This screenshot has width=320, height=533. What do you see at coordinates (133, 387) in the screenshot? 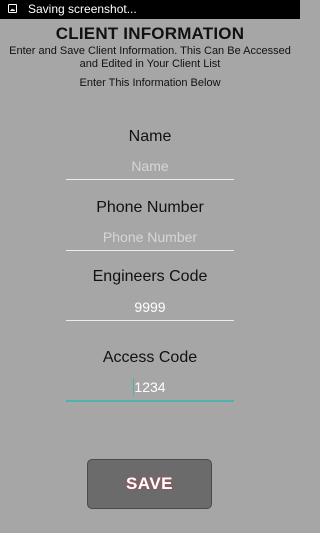
I see `text-cursor` at bounding box center [133, 387].